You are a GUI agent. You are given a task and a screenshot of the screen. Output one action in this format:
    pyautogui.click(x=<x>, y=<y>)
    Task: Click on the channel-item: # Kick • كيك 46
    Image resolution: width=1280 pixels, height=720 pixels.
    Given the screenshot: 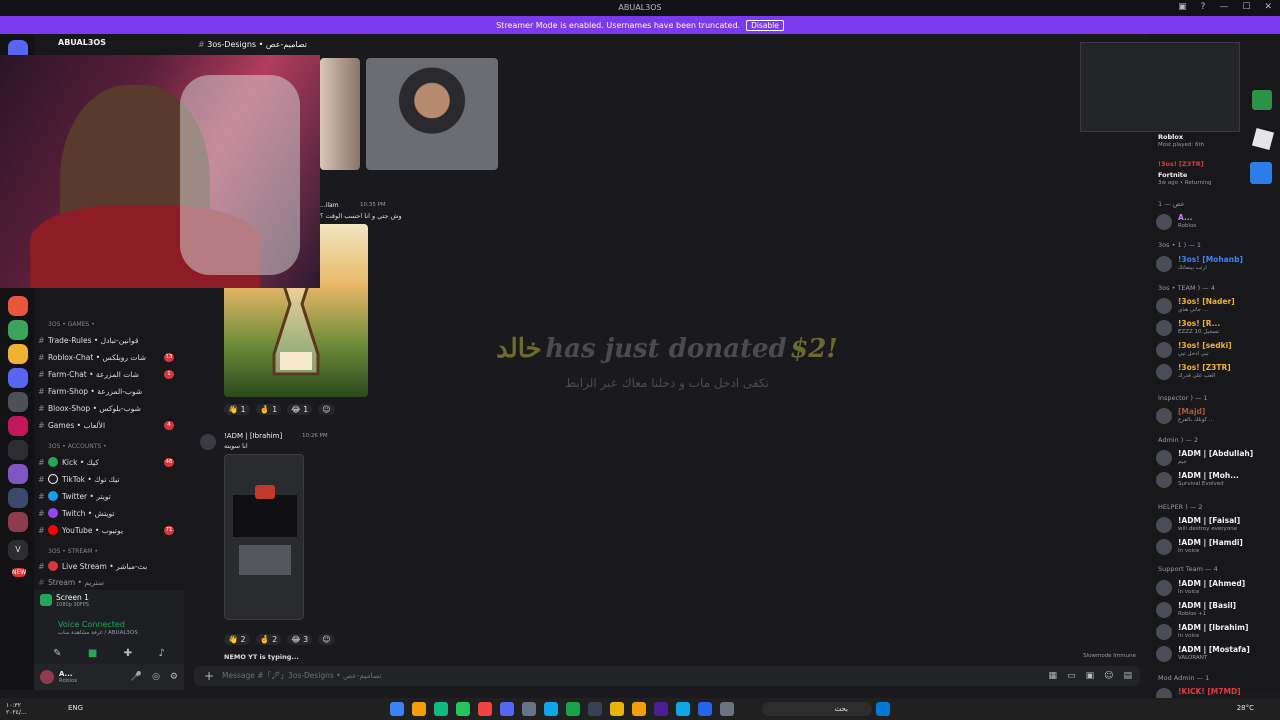 What is the action you would take?
    pyautogui.click(x=109, y=462)
    